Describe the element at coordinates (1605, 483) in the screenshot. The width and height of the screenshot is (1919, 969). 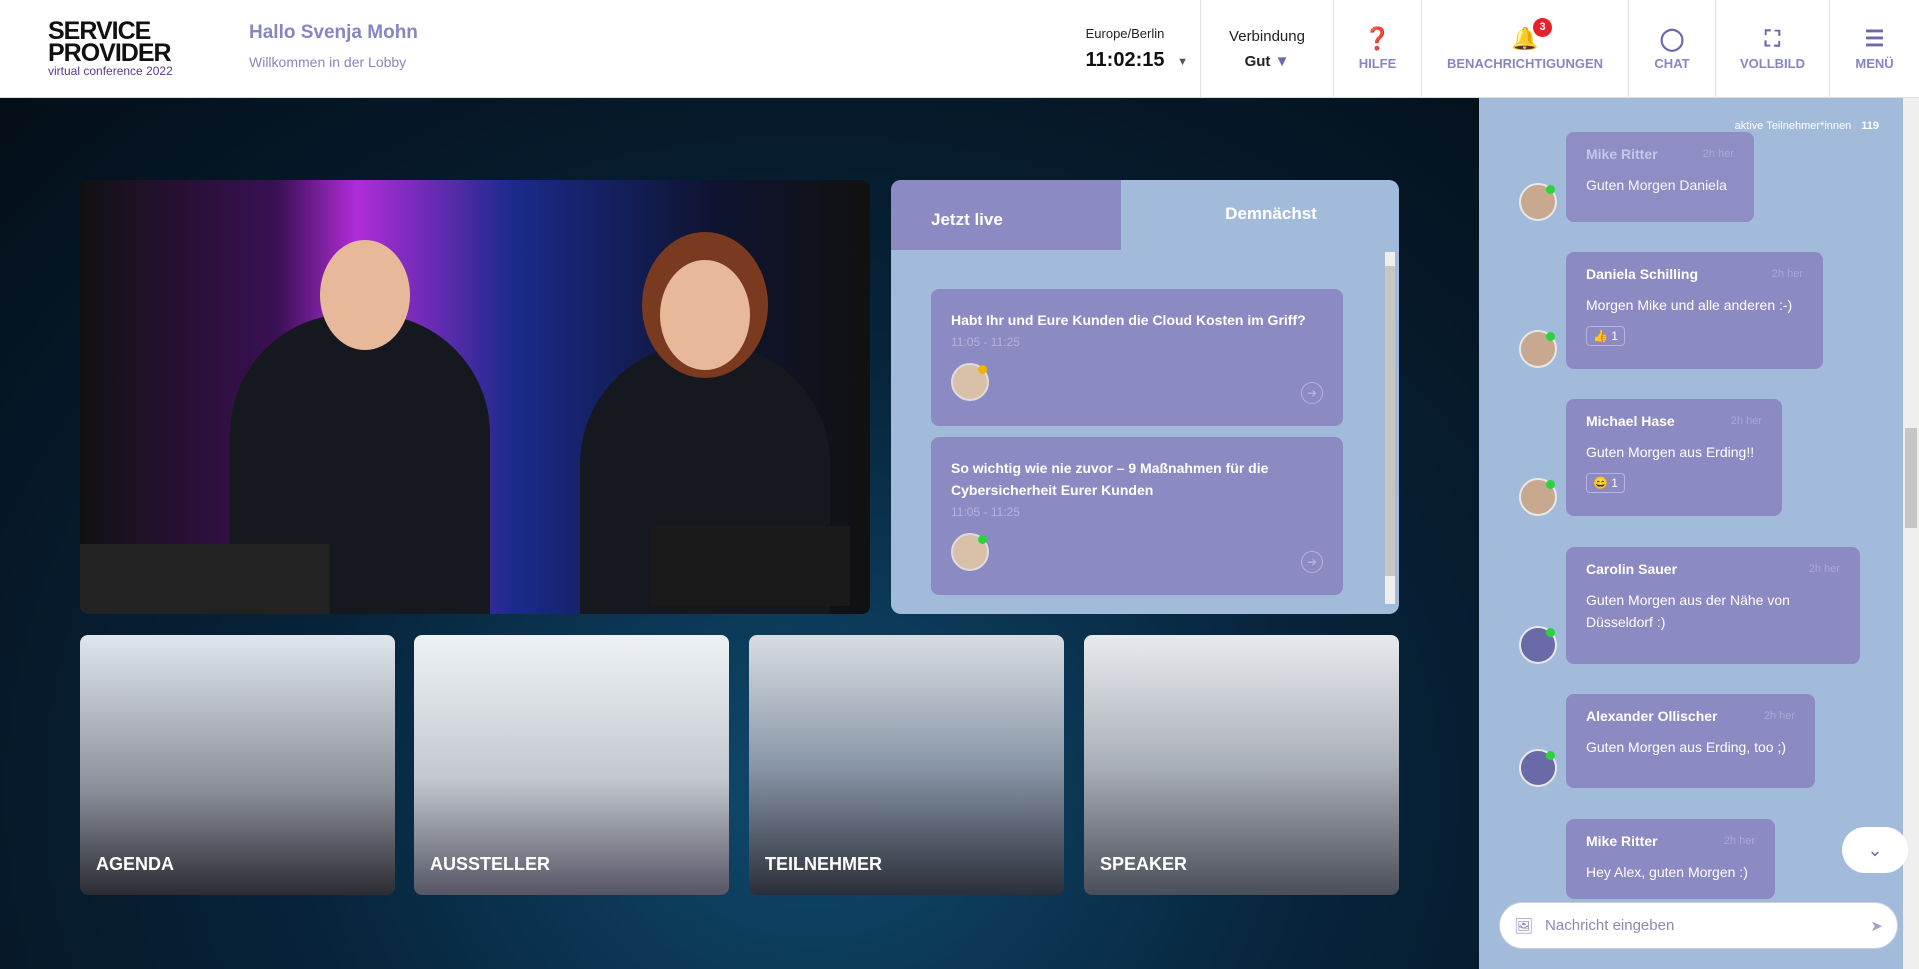
I see `reaction-laugh: 😄 1` at that location.